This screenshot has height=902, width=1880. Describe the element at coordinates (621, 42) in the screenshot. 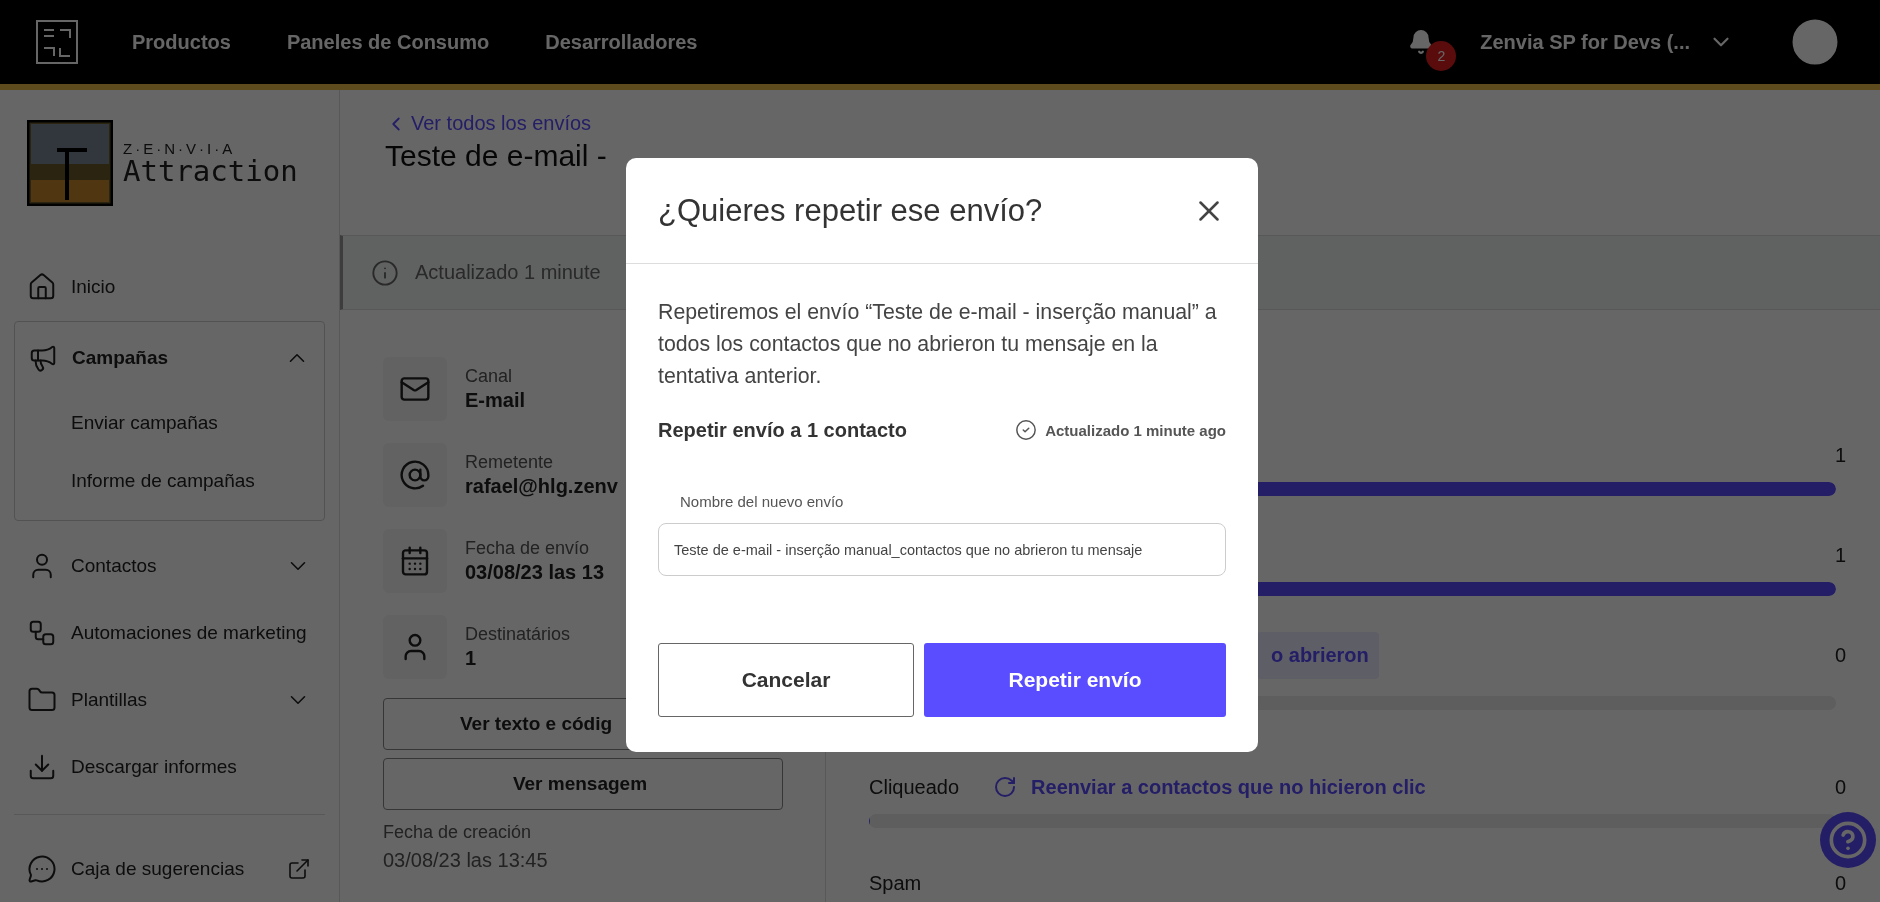

I see `nav-link: Desarrolladores` at that location.